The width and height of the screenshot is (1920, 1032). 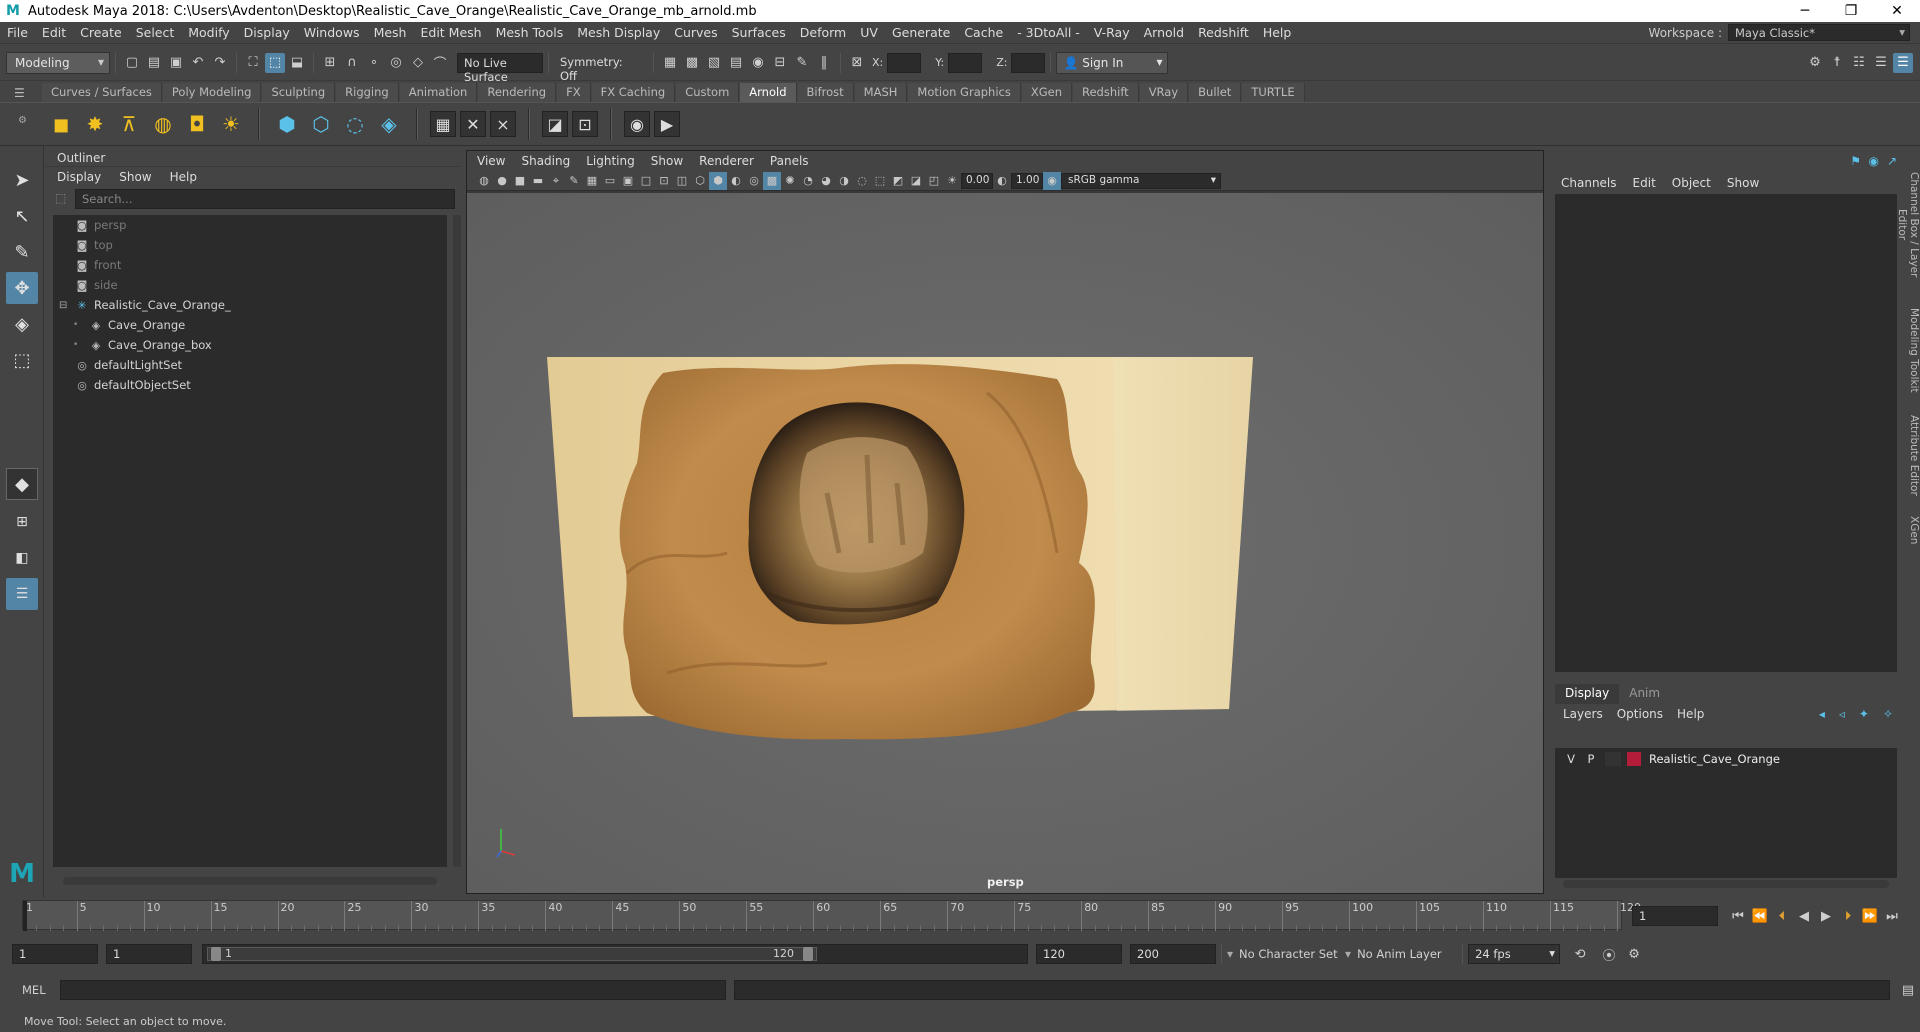 I want to click on step-back-frame-icon: ⏴, so click(x=1782, y=916).